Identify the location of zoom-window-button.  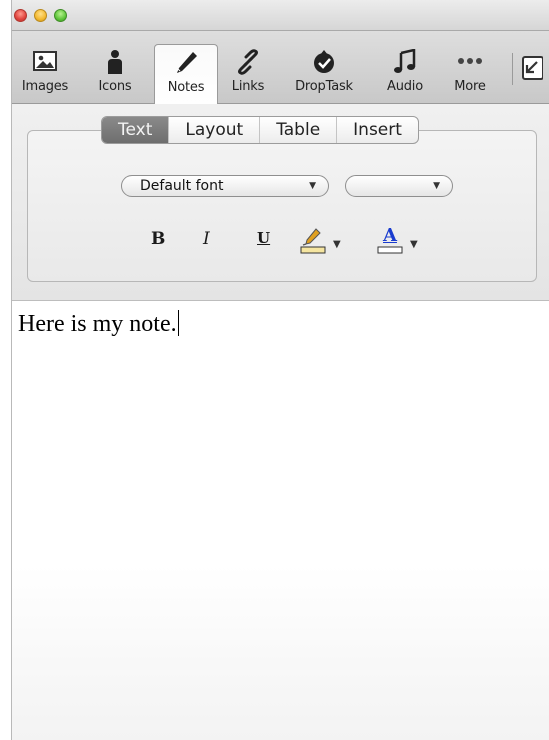
(60, 15).